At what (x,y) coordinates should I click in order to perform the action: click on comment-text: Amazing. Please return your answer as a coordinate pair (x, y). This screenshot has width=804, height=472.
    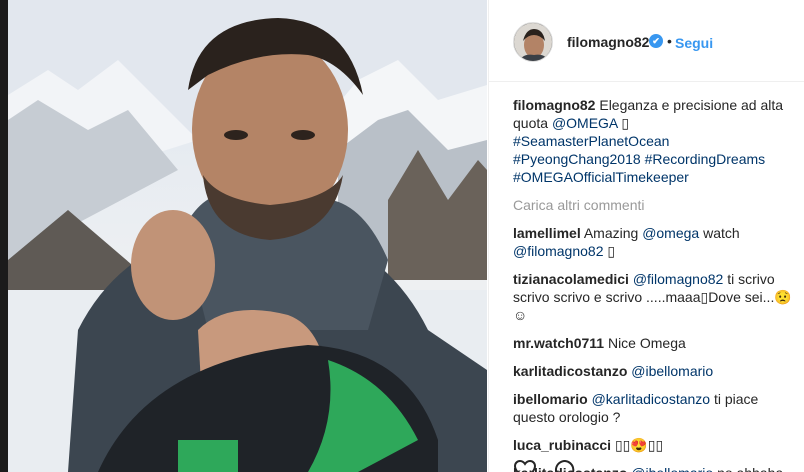
    Looking at the image, I should click on (613, 233).